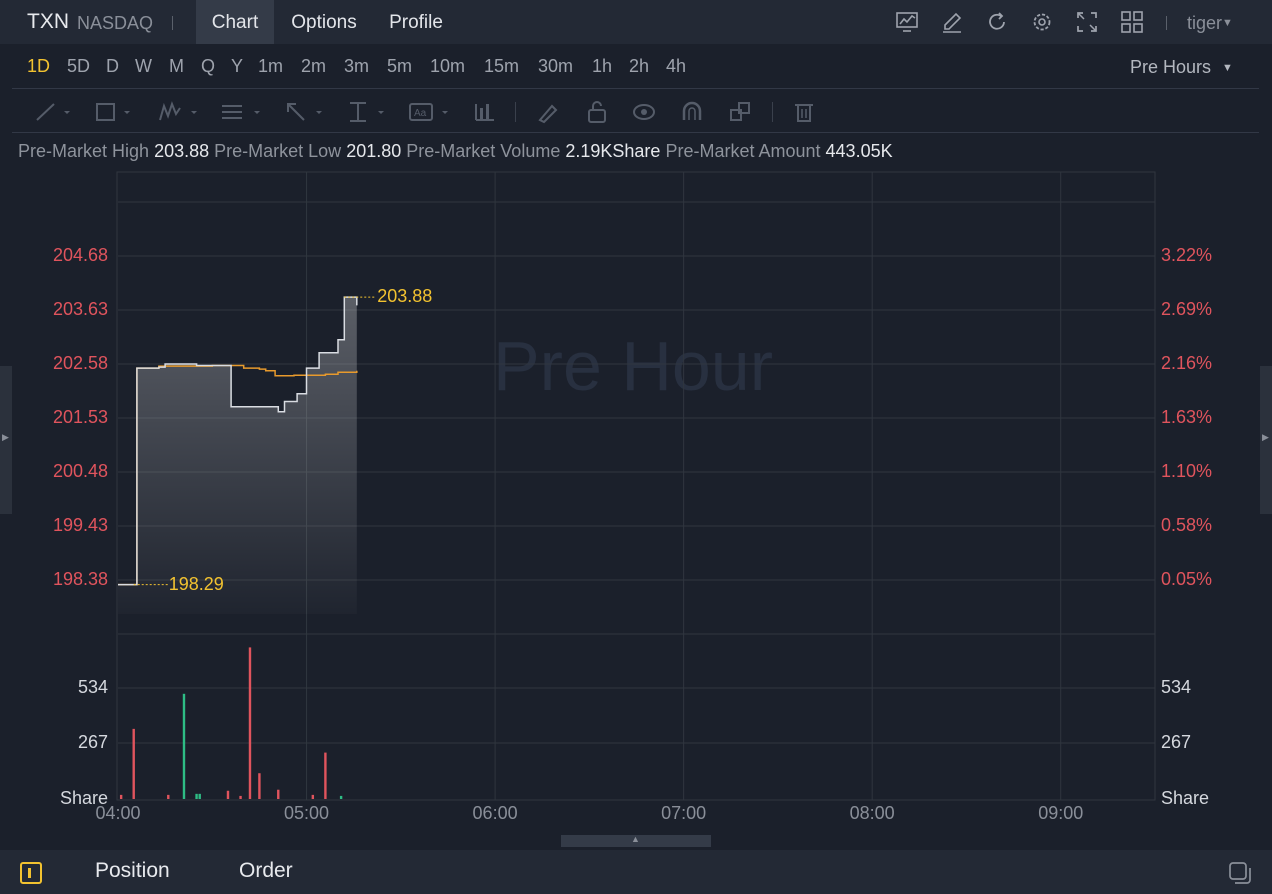 The image size is (1272, 894). Describe the element at coordinates (31, 873) in the screenshot. I see `panel-toggle-icon` at that location.